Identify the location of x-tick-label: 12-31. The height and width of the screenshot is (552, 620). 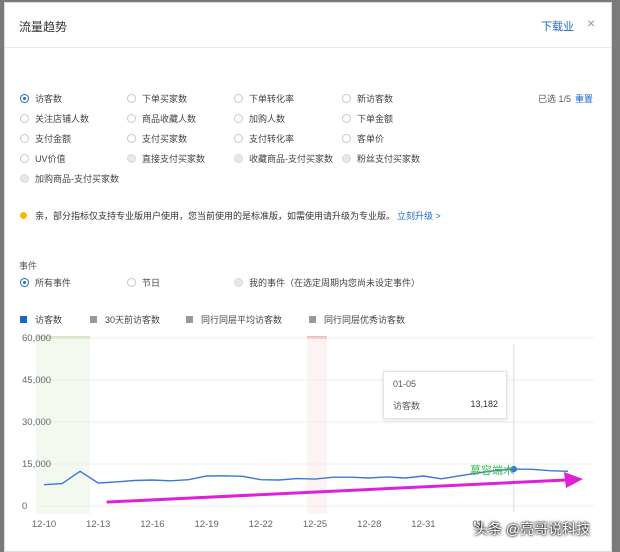
(423, 524).